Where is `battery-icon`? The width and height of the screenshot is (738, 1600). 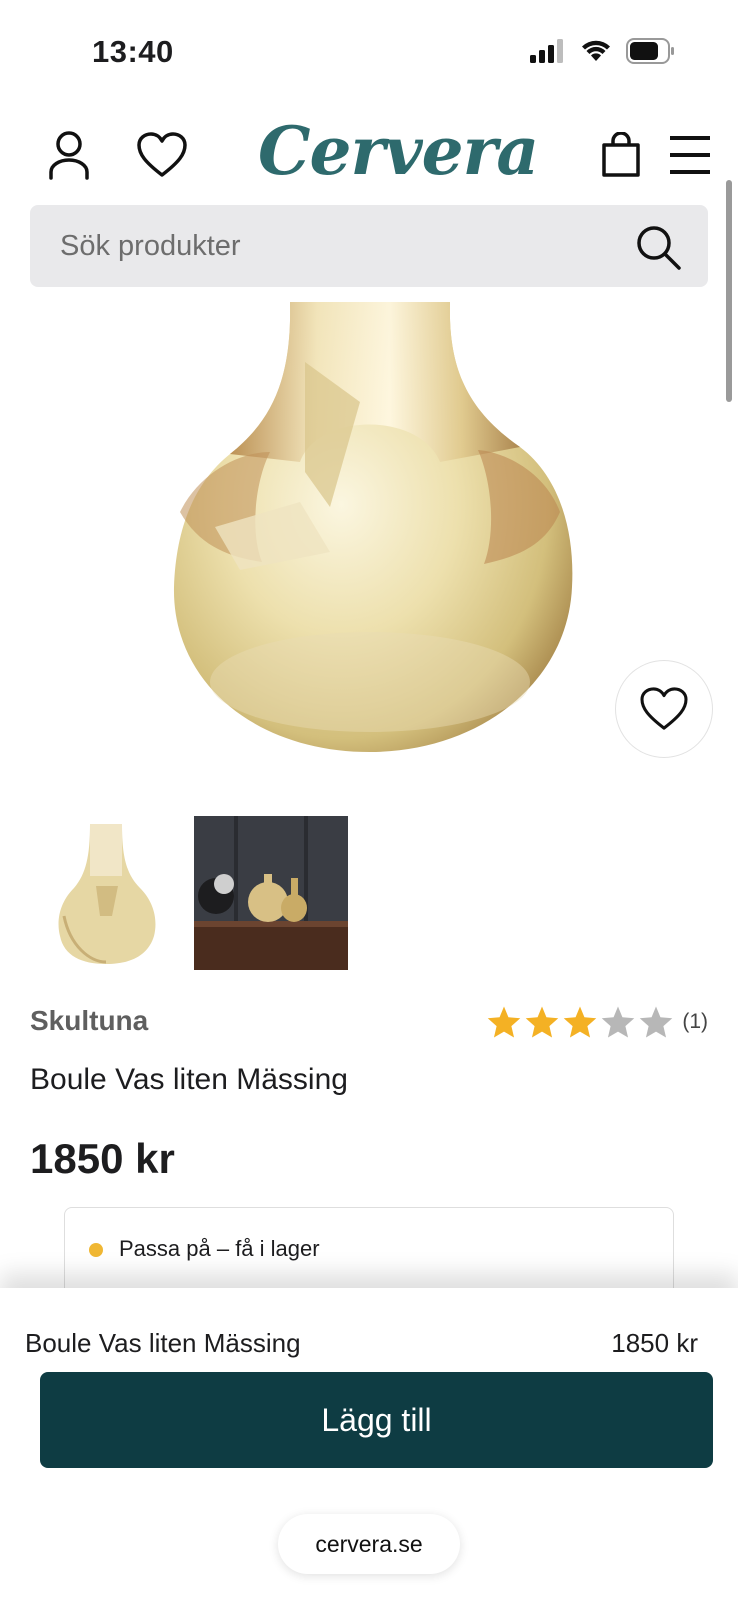 battery-icon is located at coordinates (650, 51).